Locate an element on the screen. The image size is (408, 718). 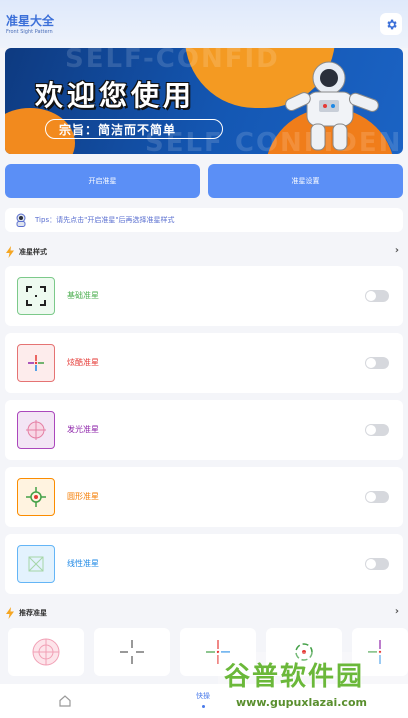
recommend-section-header: 推荐准星 › is located at coordinates (204, 613).